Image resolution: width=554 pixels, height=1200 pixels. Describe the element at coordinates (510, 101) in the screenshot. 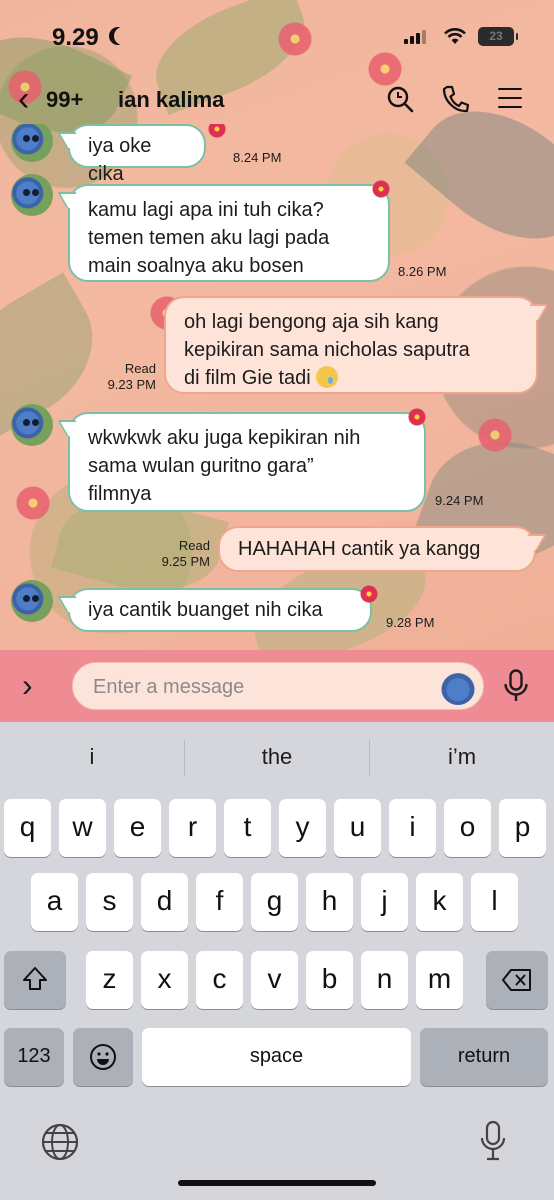

I see `menu-icon` at that location.